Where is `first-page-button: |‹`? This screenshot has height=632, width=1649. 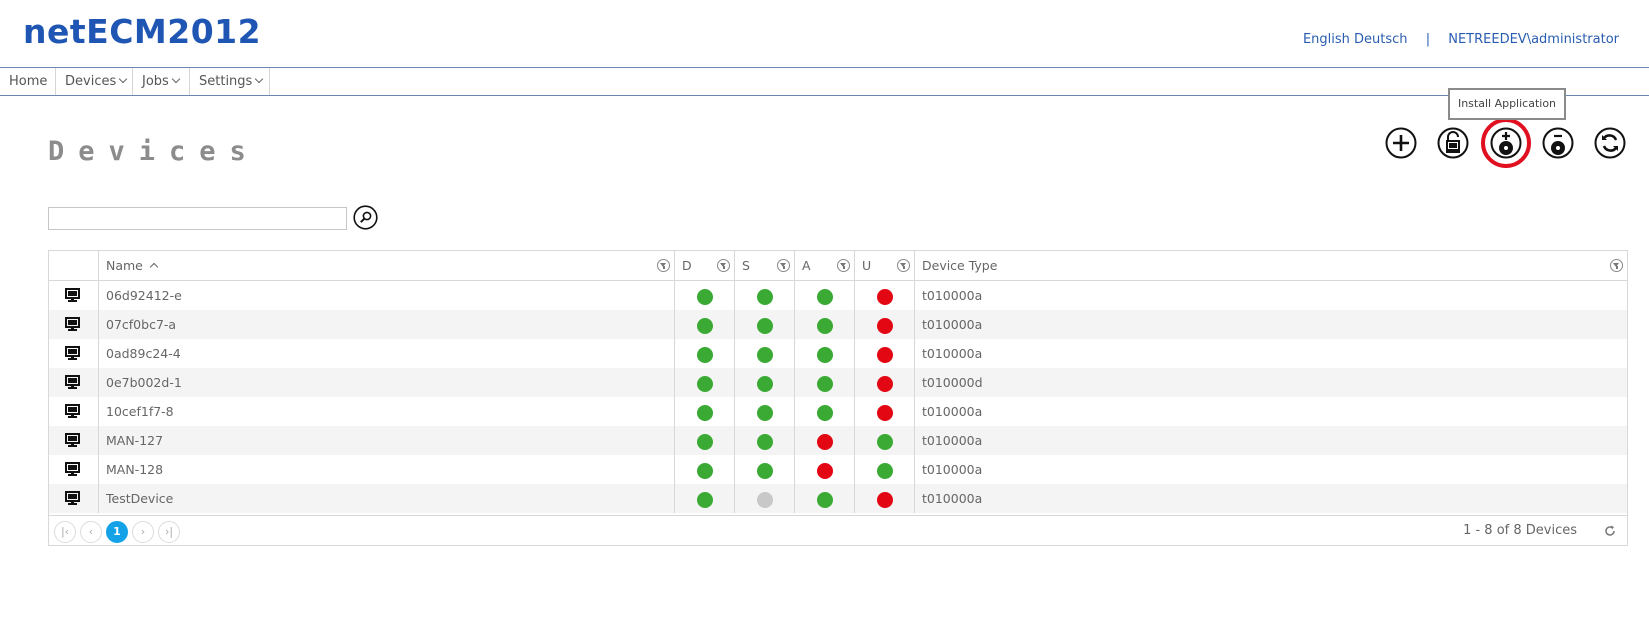
first-page-button: |‹ is located at coordinates (65, 532).